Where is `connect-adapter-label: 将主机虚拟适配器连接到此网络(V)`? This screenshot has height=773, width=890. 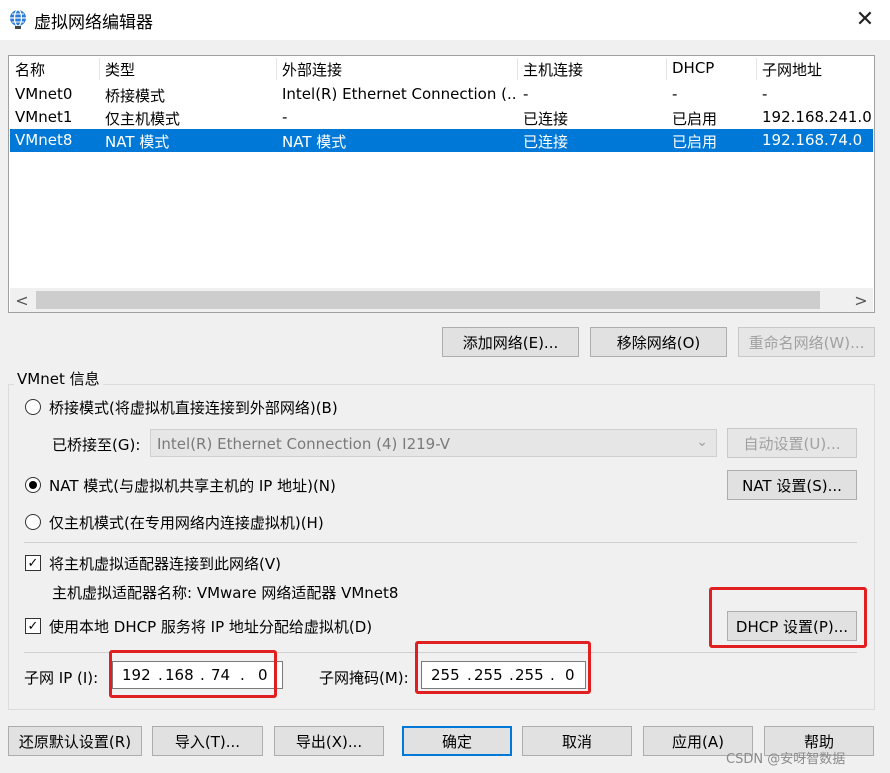
connect-adapter-label: 将主机虚拟适配器连接到此网络(V) is located at coordinates (165, 563).